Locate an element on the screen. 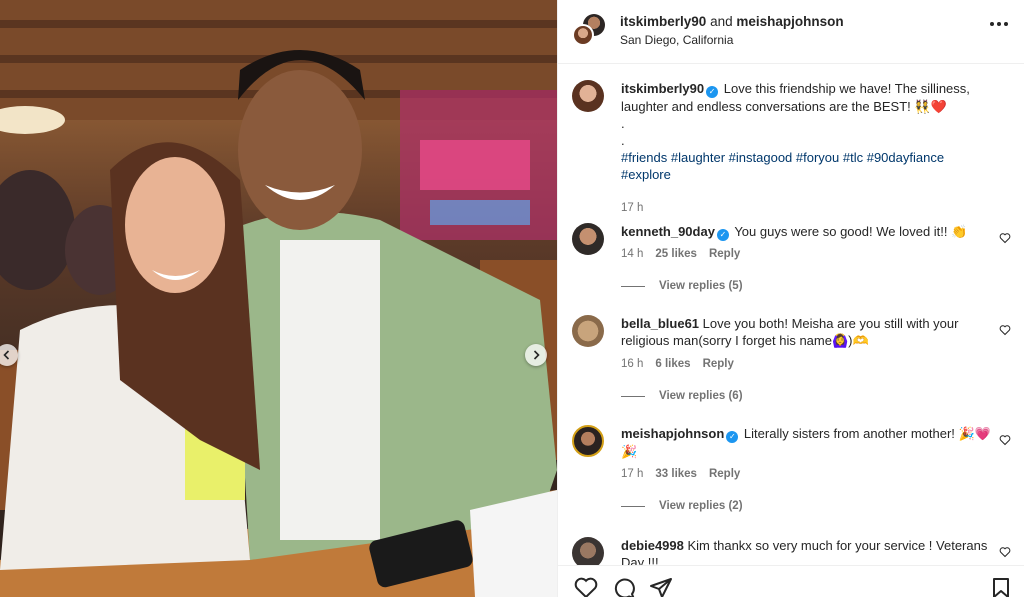  next-photo-button is located at coordinates (536, 355).